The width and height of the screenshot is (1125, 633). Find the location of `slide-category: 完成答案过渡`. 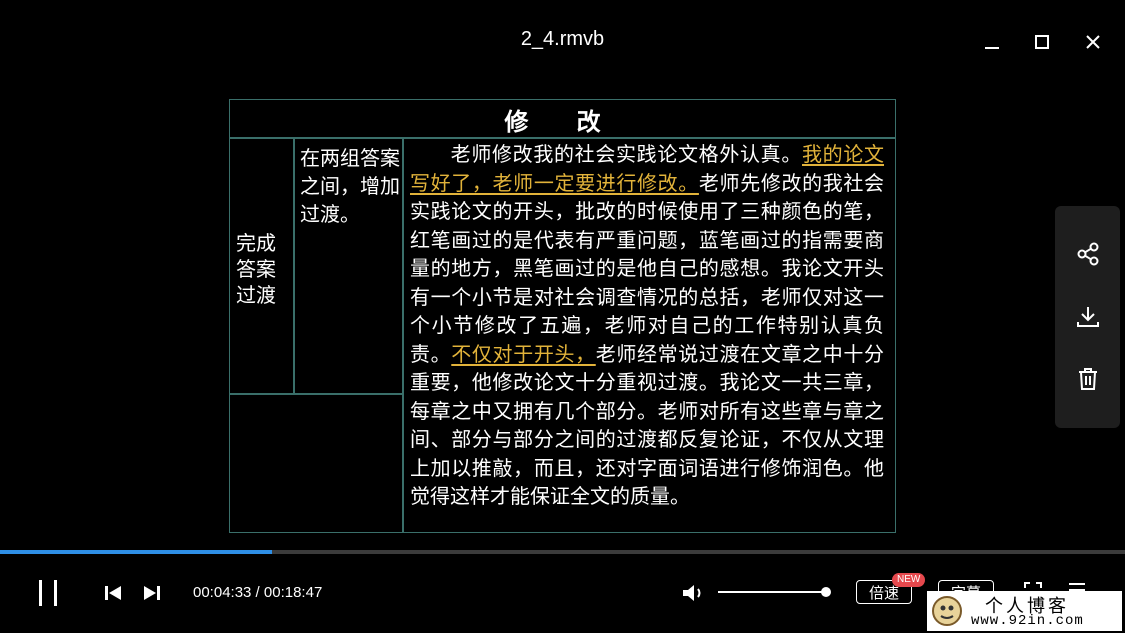

slide-category: 完成答案过渡 is located at coordinates (256, 269).